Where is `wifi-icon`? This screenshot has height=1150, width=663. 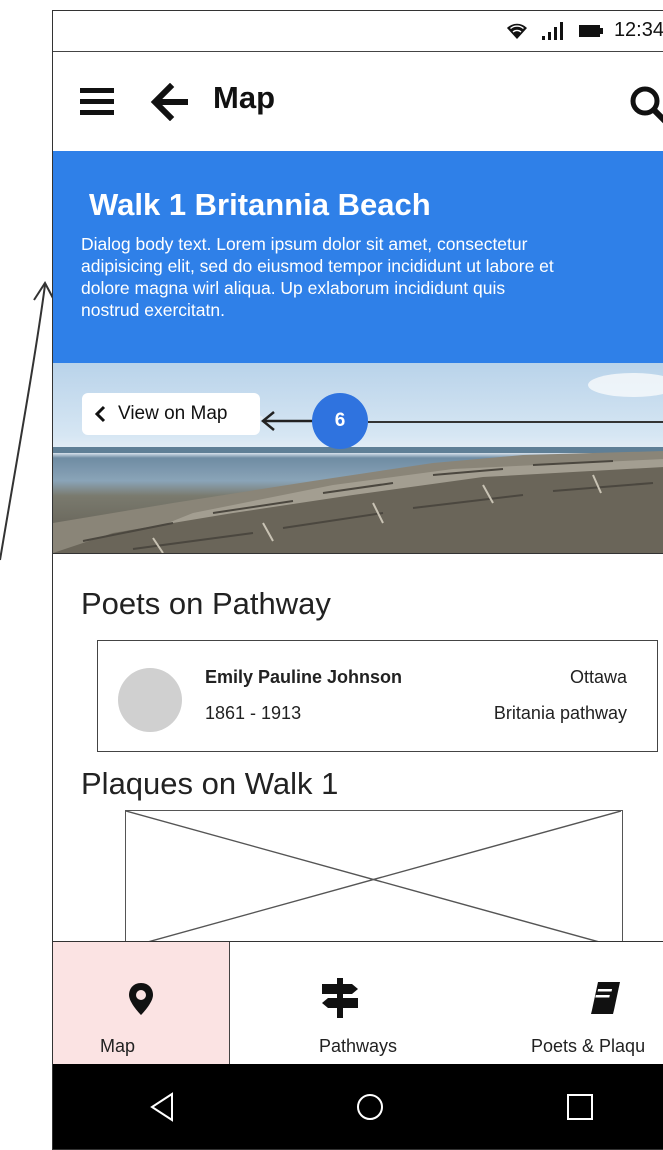
wifi-icon is located at coordinates (516, 31).